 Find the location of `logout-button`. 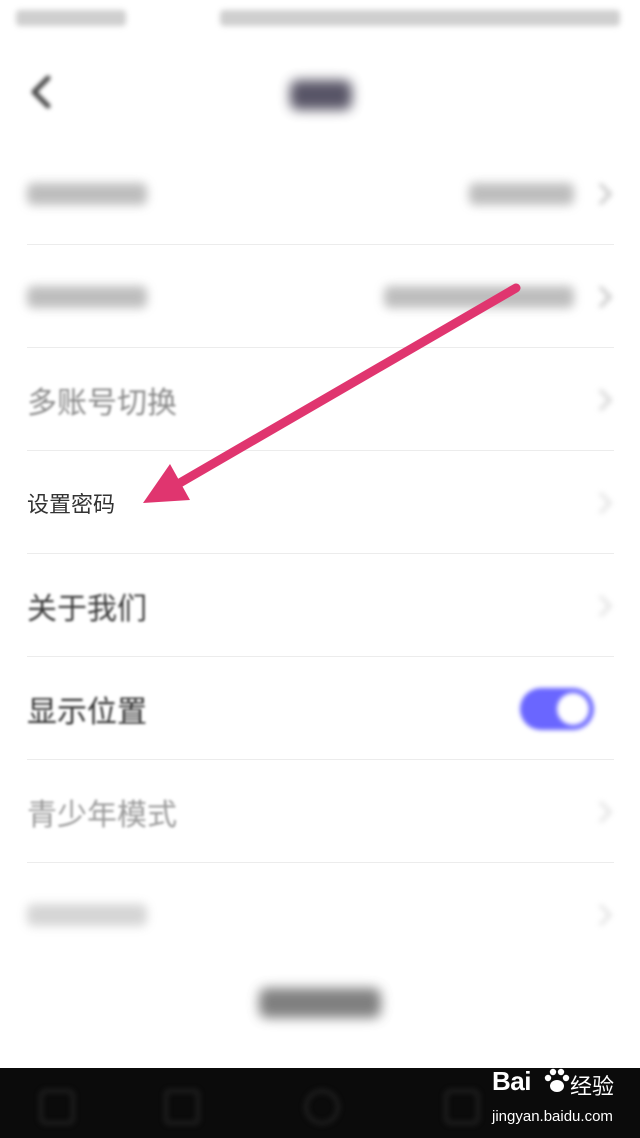

logout-button is located at coordinates (320, 1003).